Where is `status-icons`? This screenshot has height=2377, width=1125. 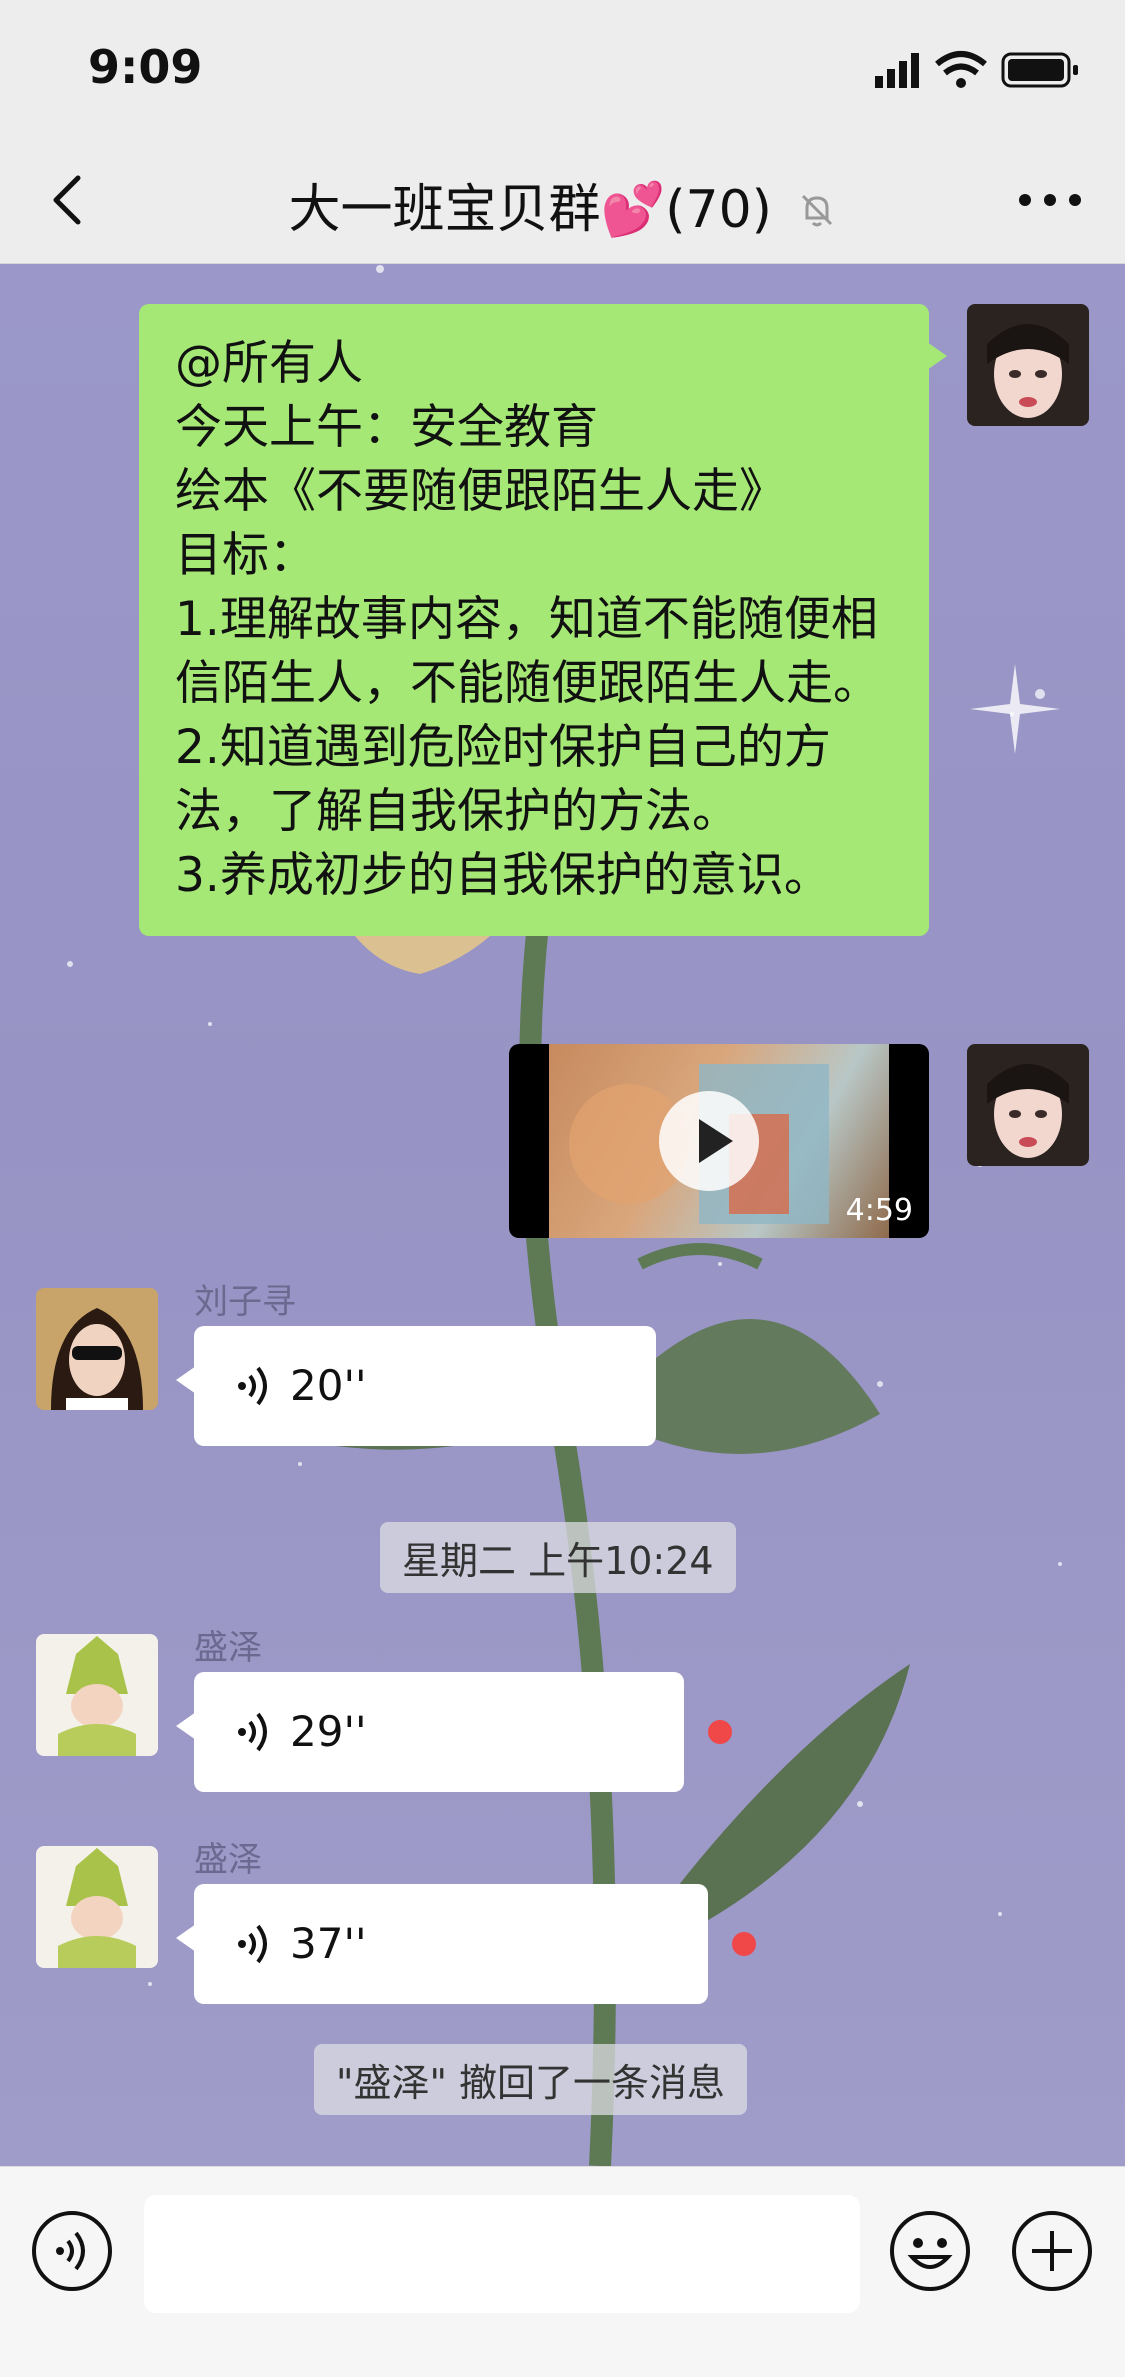
status-icons is located at coordinates (980, 70).